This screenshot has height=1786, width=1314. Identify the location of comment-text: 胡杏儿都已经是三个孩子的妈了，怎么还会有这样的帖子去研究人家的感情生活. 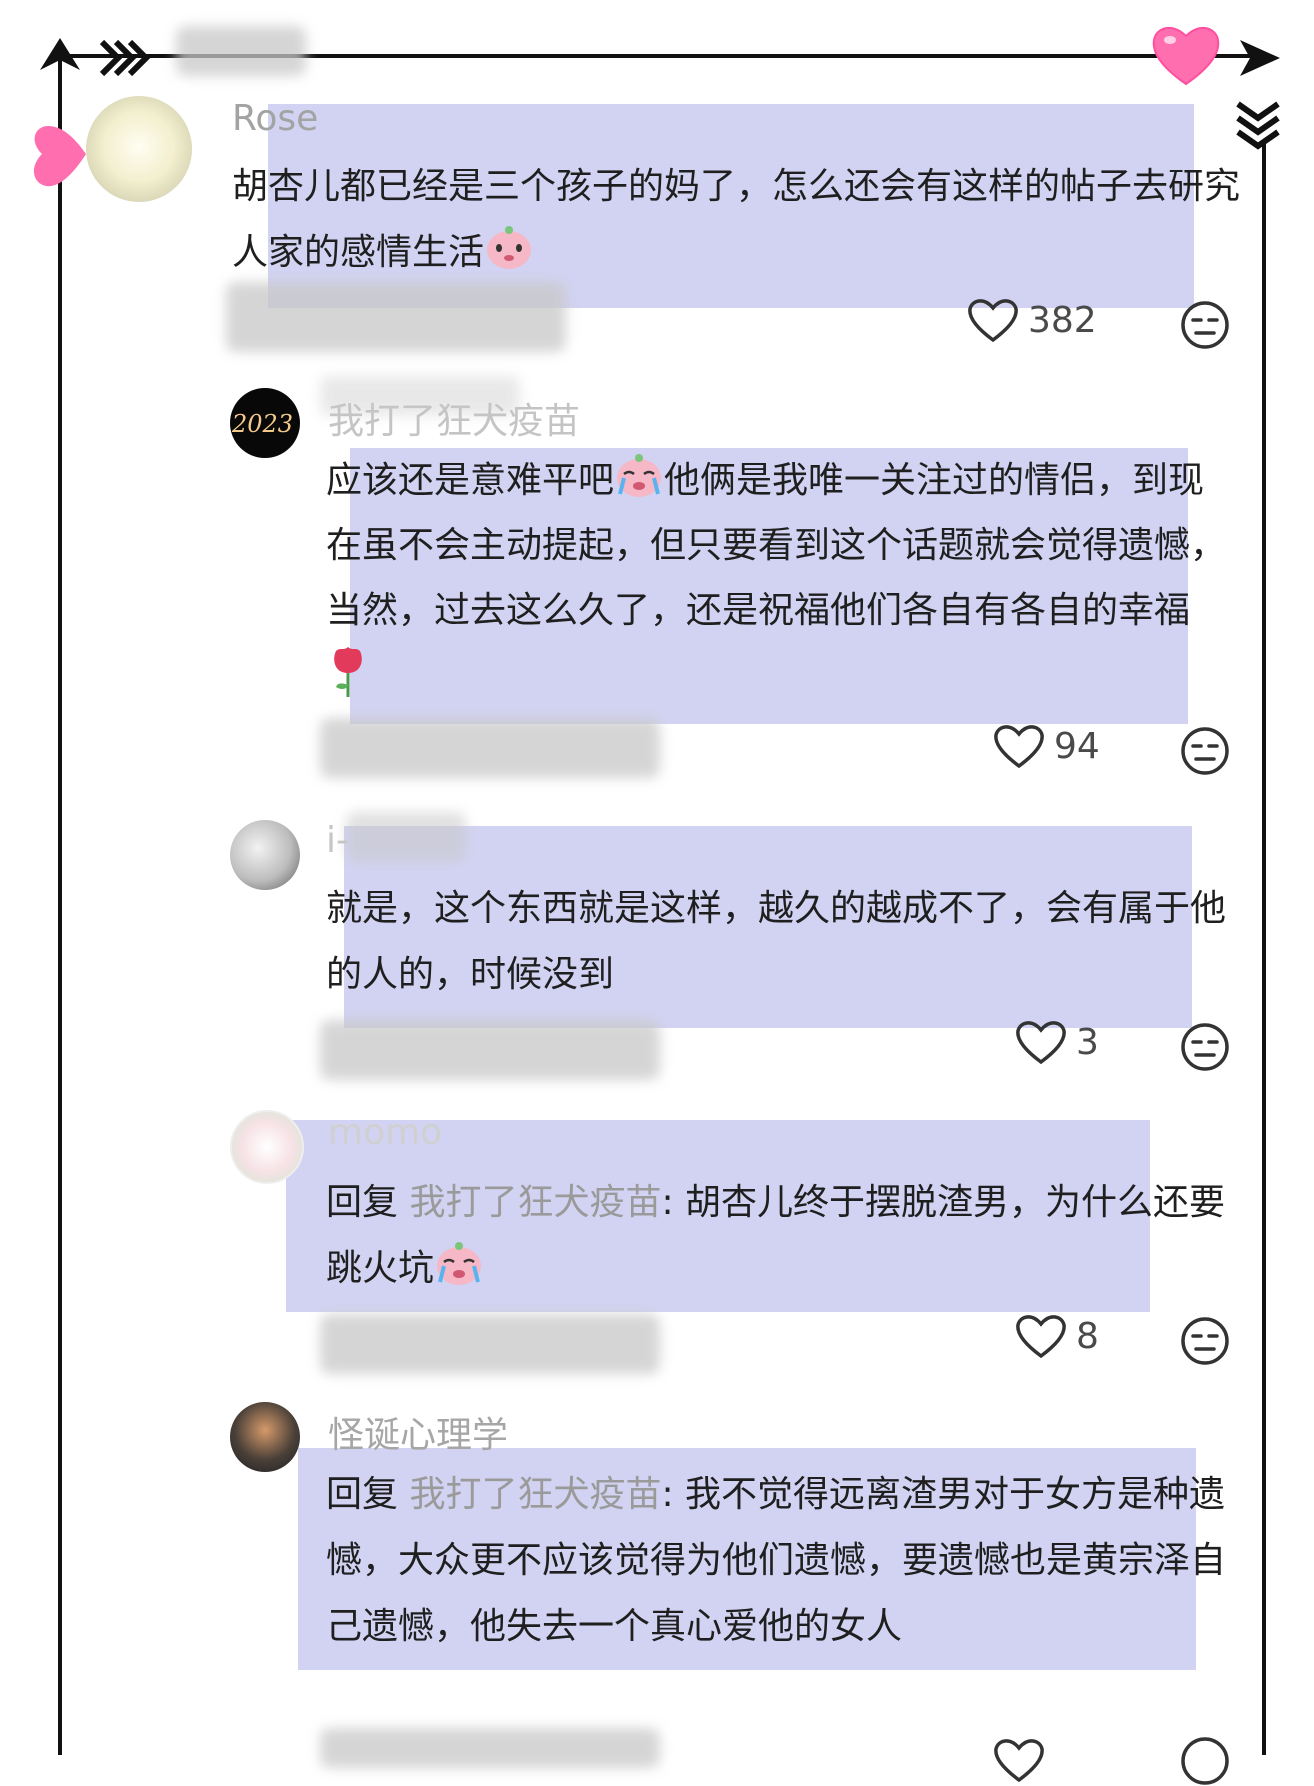
(737, 220).